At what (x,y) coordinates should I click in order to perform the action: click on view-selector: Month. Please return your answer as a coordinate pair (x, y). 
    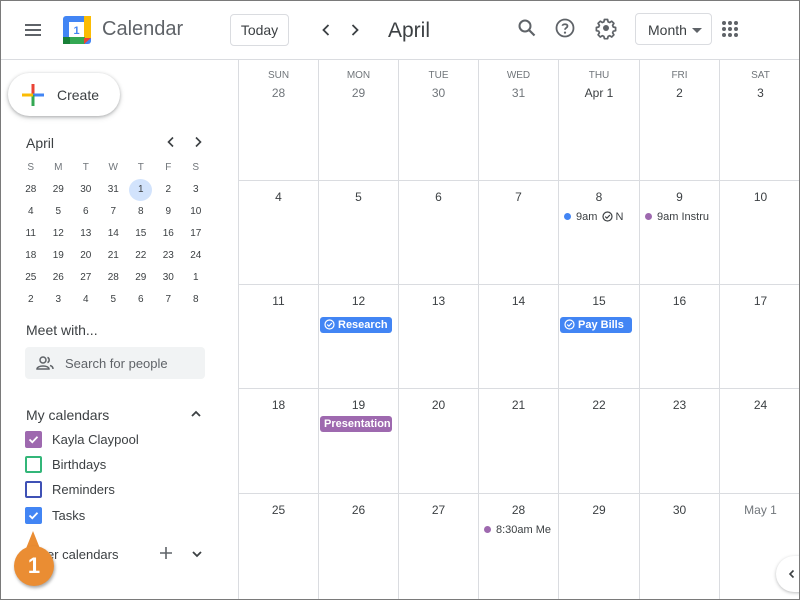
    Looking at the image, I should click on (673, 29).